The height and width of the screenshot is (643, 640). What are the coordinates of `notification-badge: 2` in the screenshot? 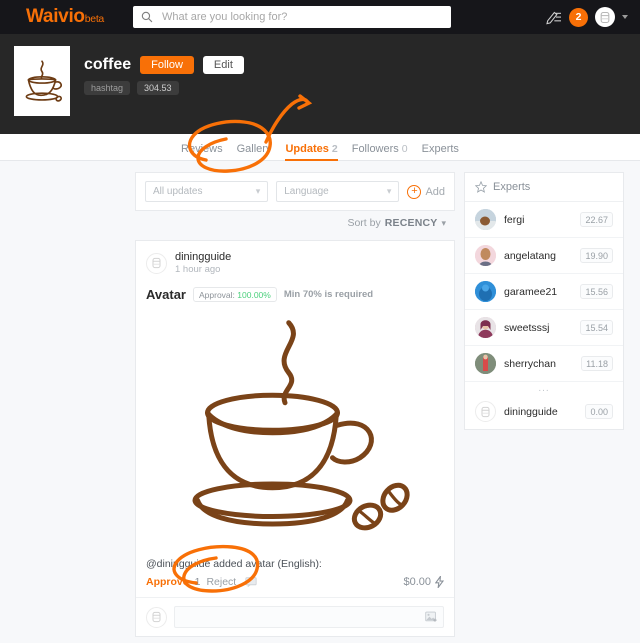 It's located at (578, 17).